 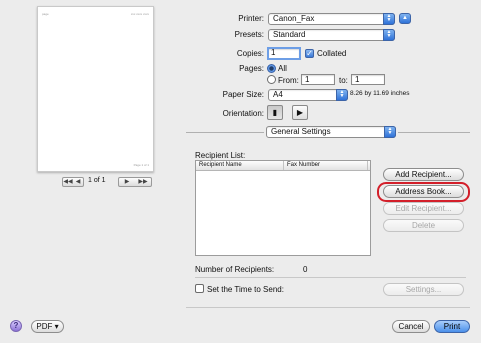 What do you see at coordinates (380, 93) in the screenshot?
I see `paper-dimensions: 8.26 by 11.69 inches` at bounding box center [380, 93].